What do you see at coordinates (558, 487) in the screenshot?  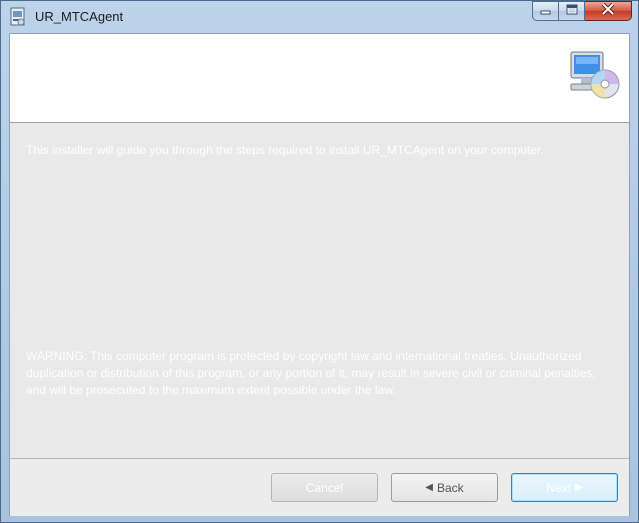 I see `next-label: Next` at bounding box center [558, 487].